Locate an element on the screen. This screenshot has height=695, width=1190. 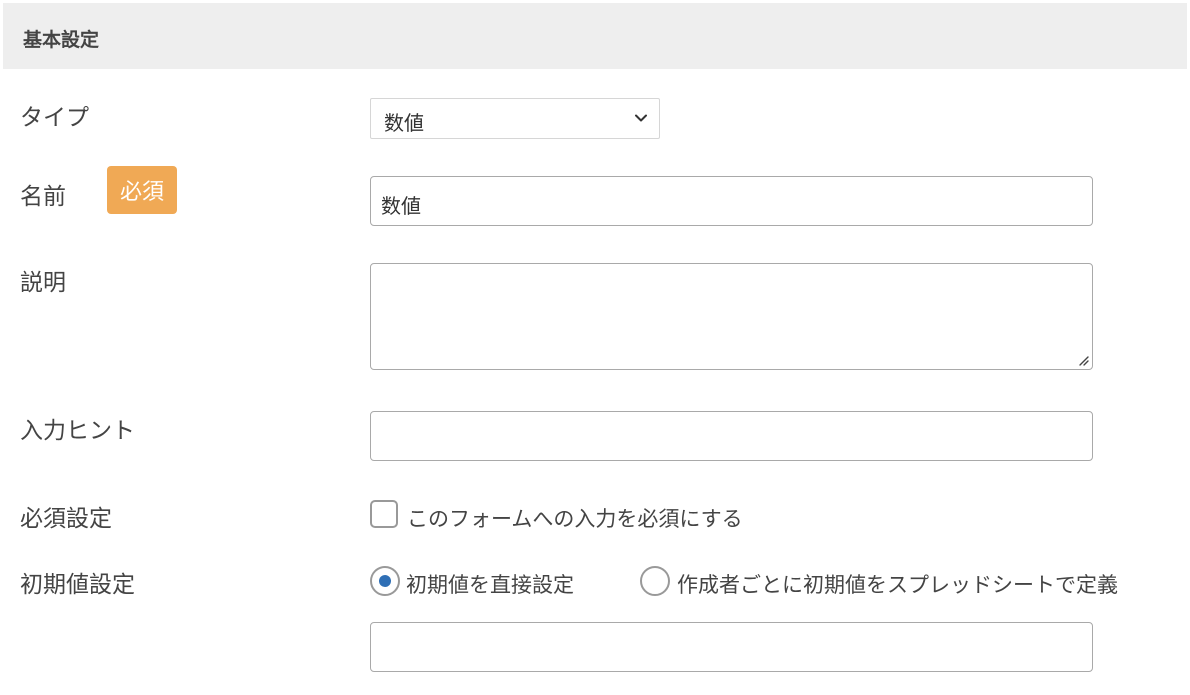
default-value-input is located at coordinates (731, 647).